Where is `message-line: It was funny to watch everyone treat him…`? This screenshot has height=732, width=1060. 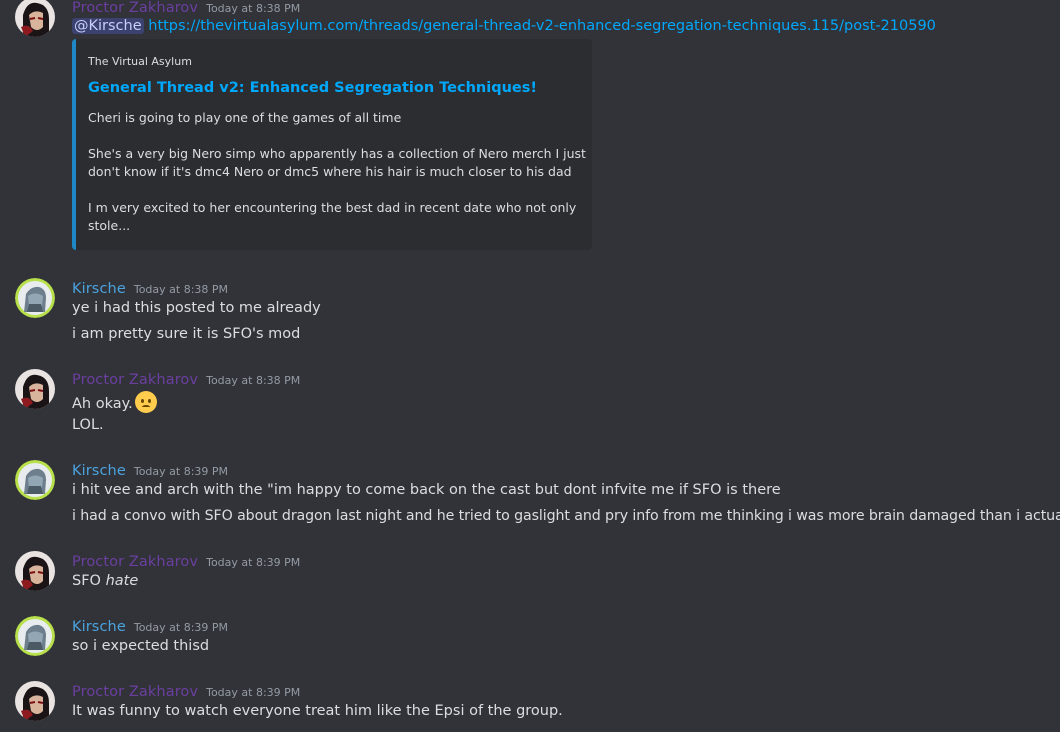 message-line: It was funny to watch everyone treat him… is located at coordinates (317, 711).